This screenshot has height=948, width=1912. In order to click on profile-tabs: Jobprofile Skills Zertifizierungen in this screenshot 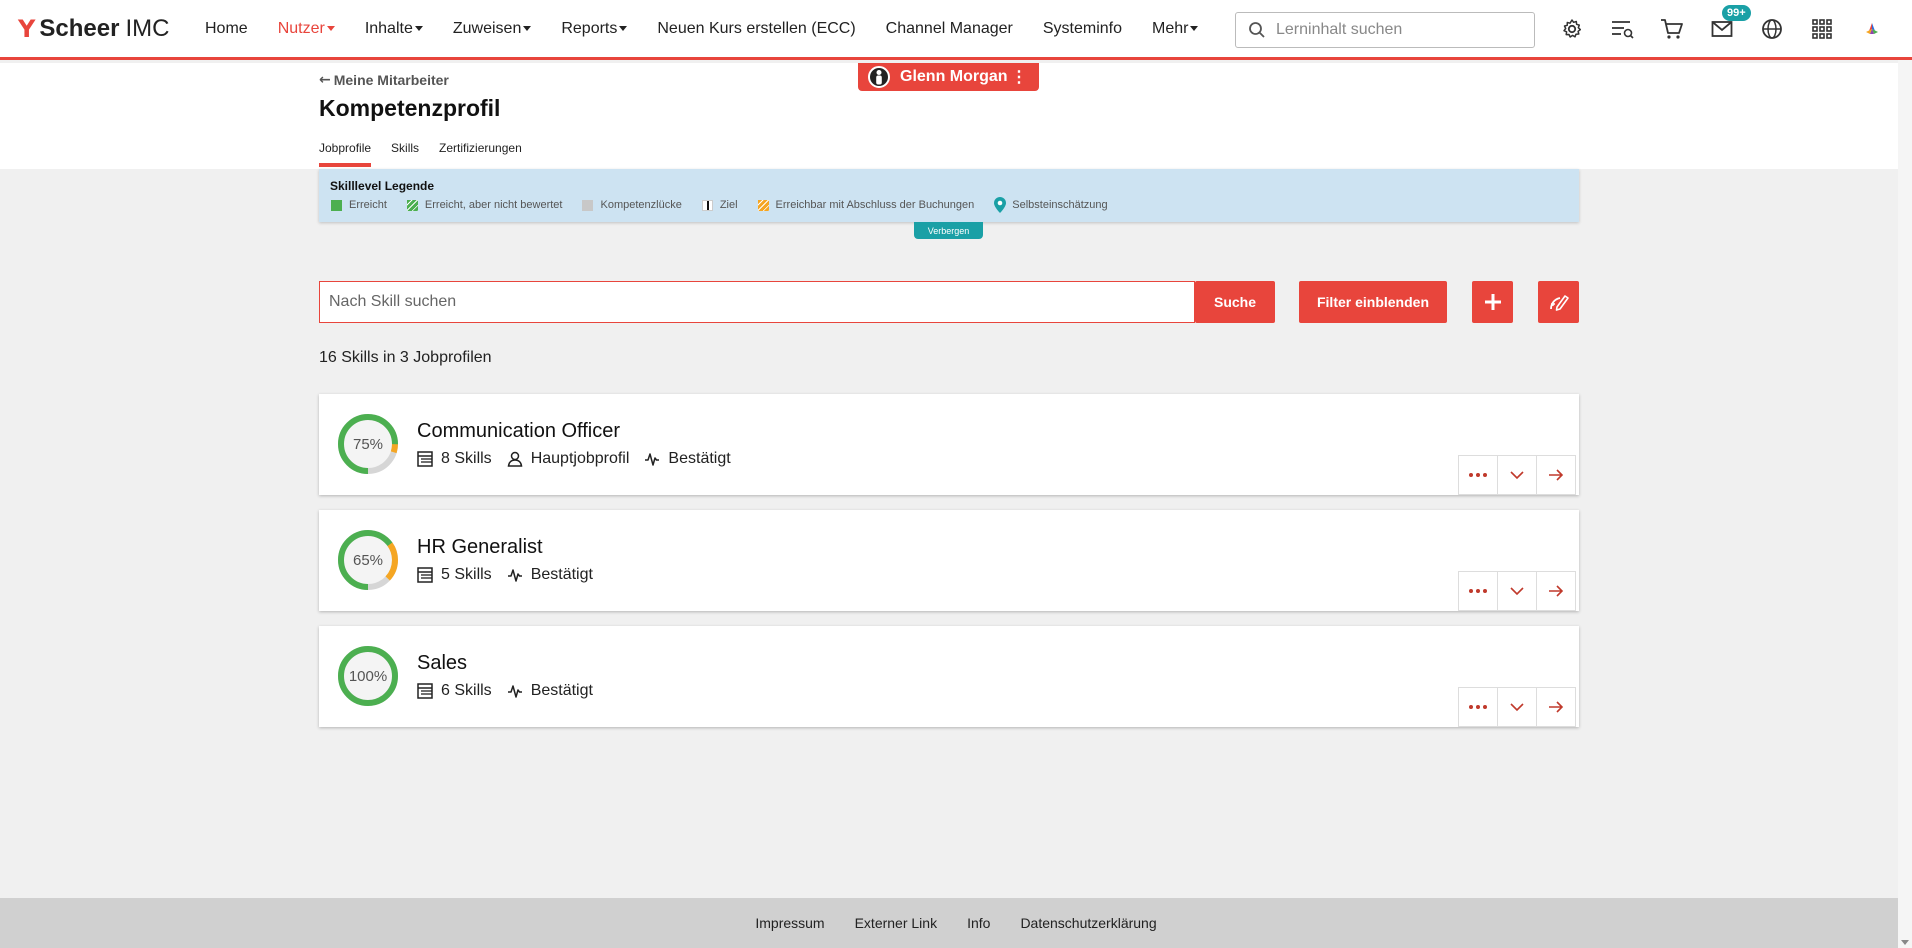, I will do `click(430, 154)`.